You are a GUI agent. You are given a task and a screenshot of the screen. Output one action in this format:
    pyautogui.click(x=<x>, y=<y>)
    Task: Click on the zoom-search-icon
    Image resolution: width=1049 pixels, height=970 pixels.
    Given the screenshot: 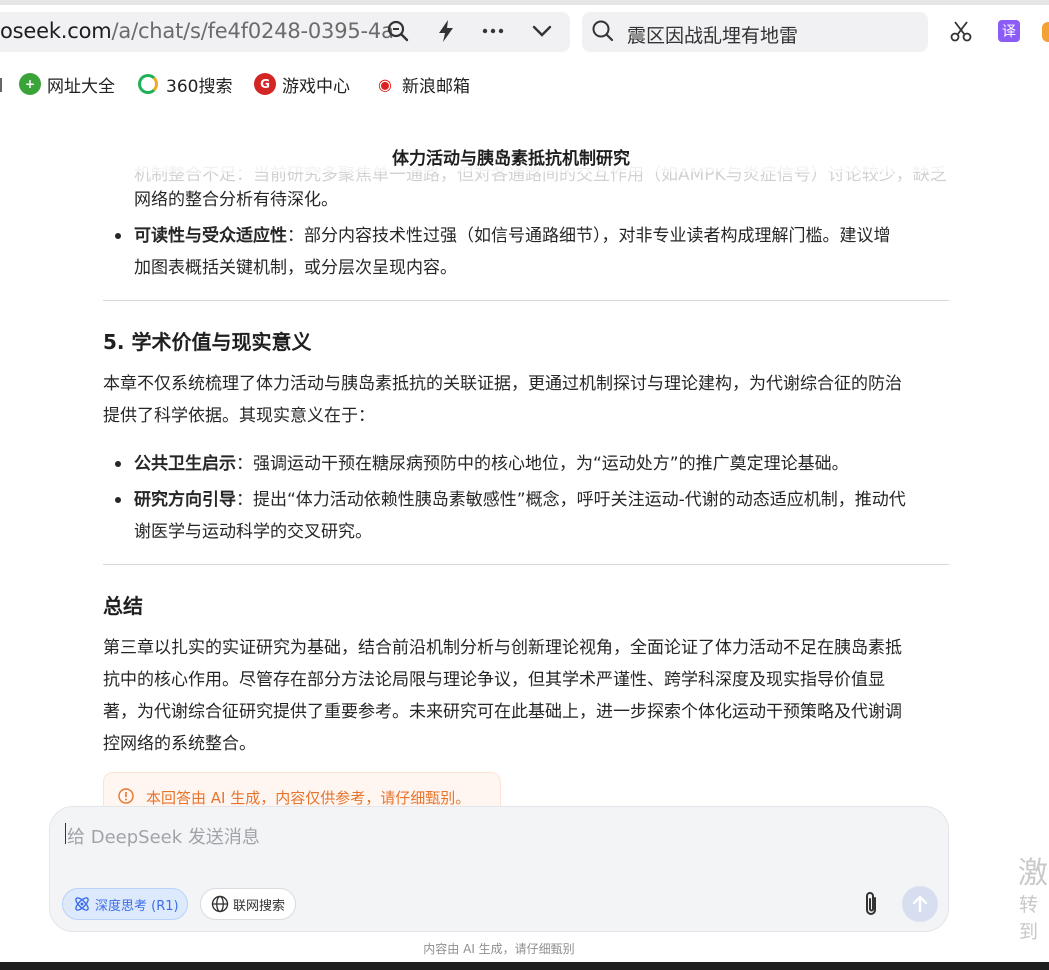 What is the action you would take?
    pyautogui.click(x=398, y=31)
    